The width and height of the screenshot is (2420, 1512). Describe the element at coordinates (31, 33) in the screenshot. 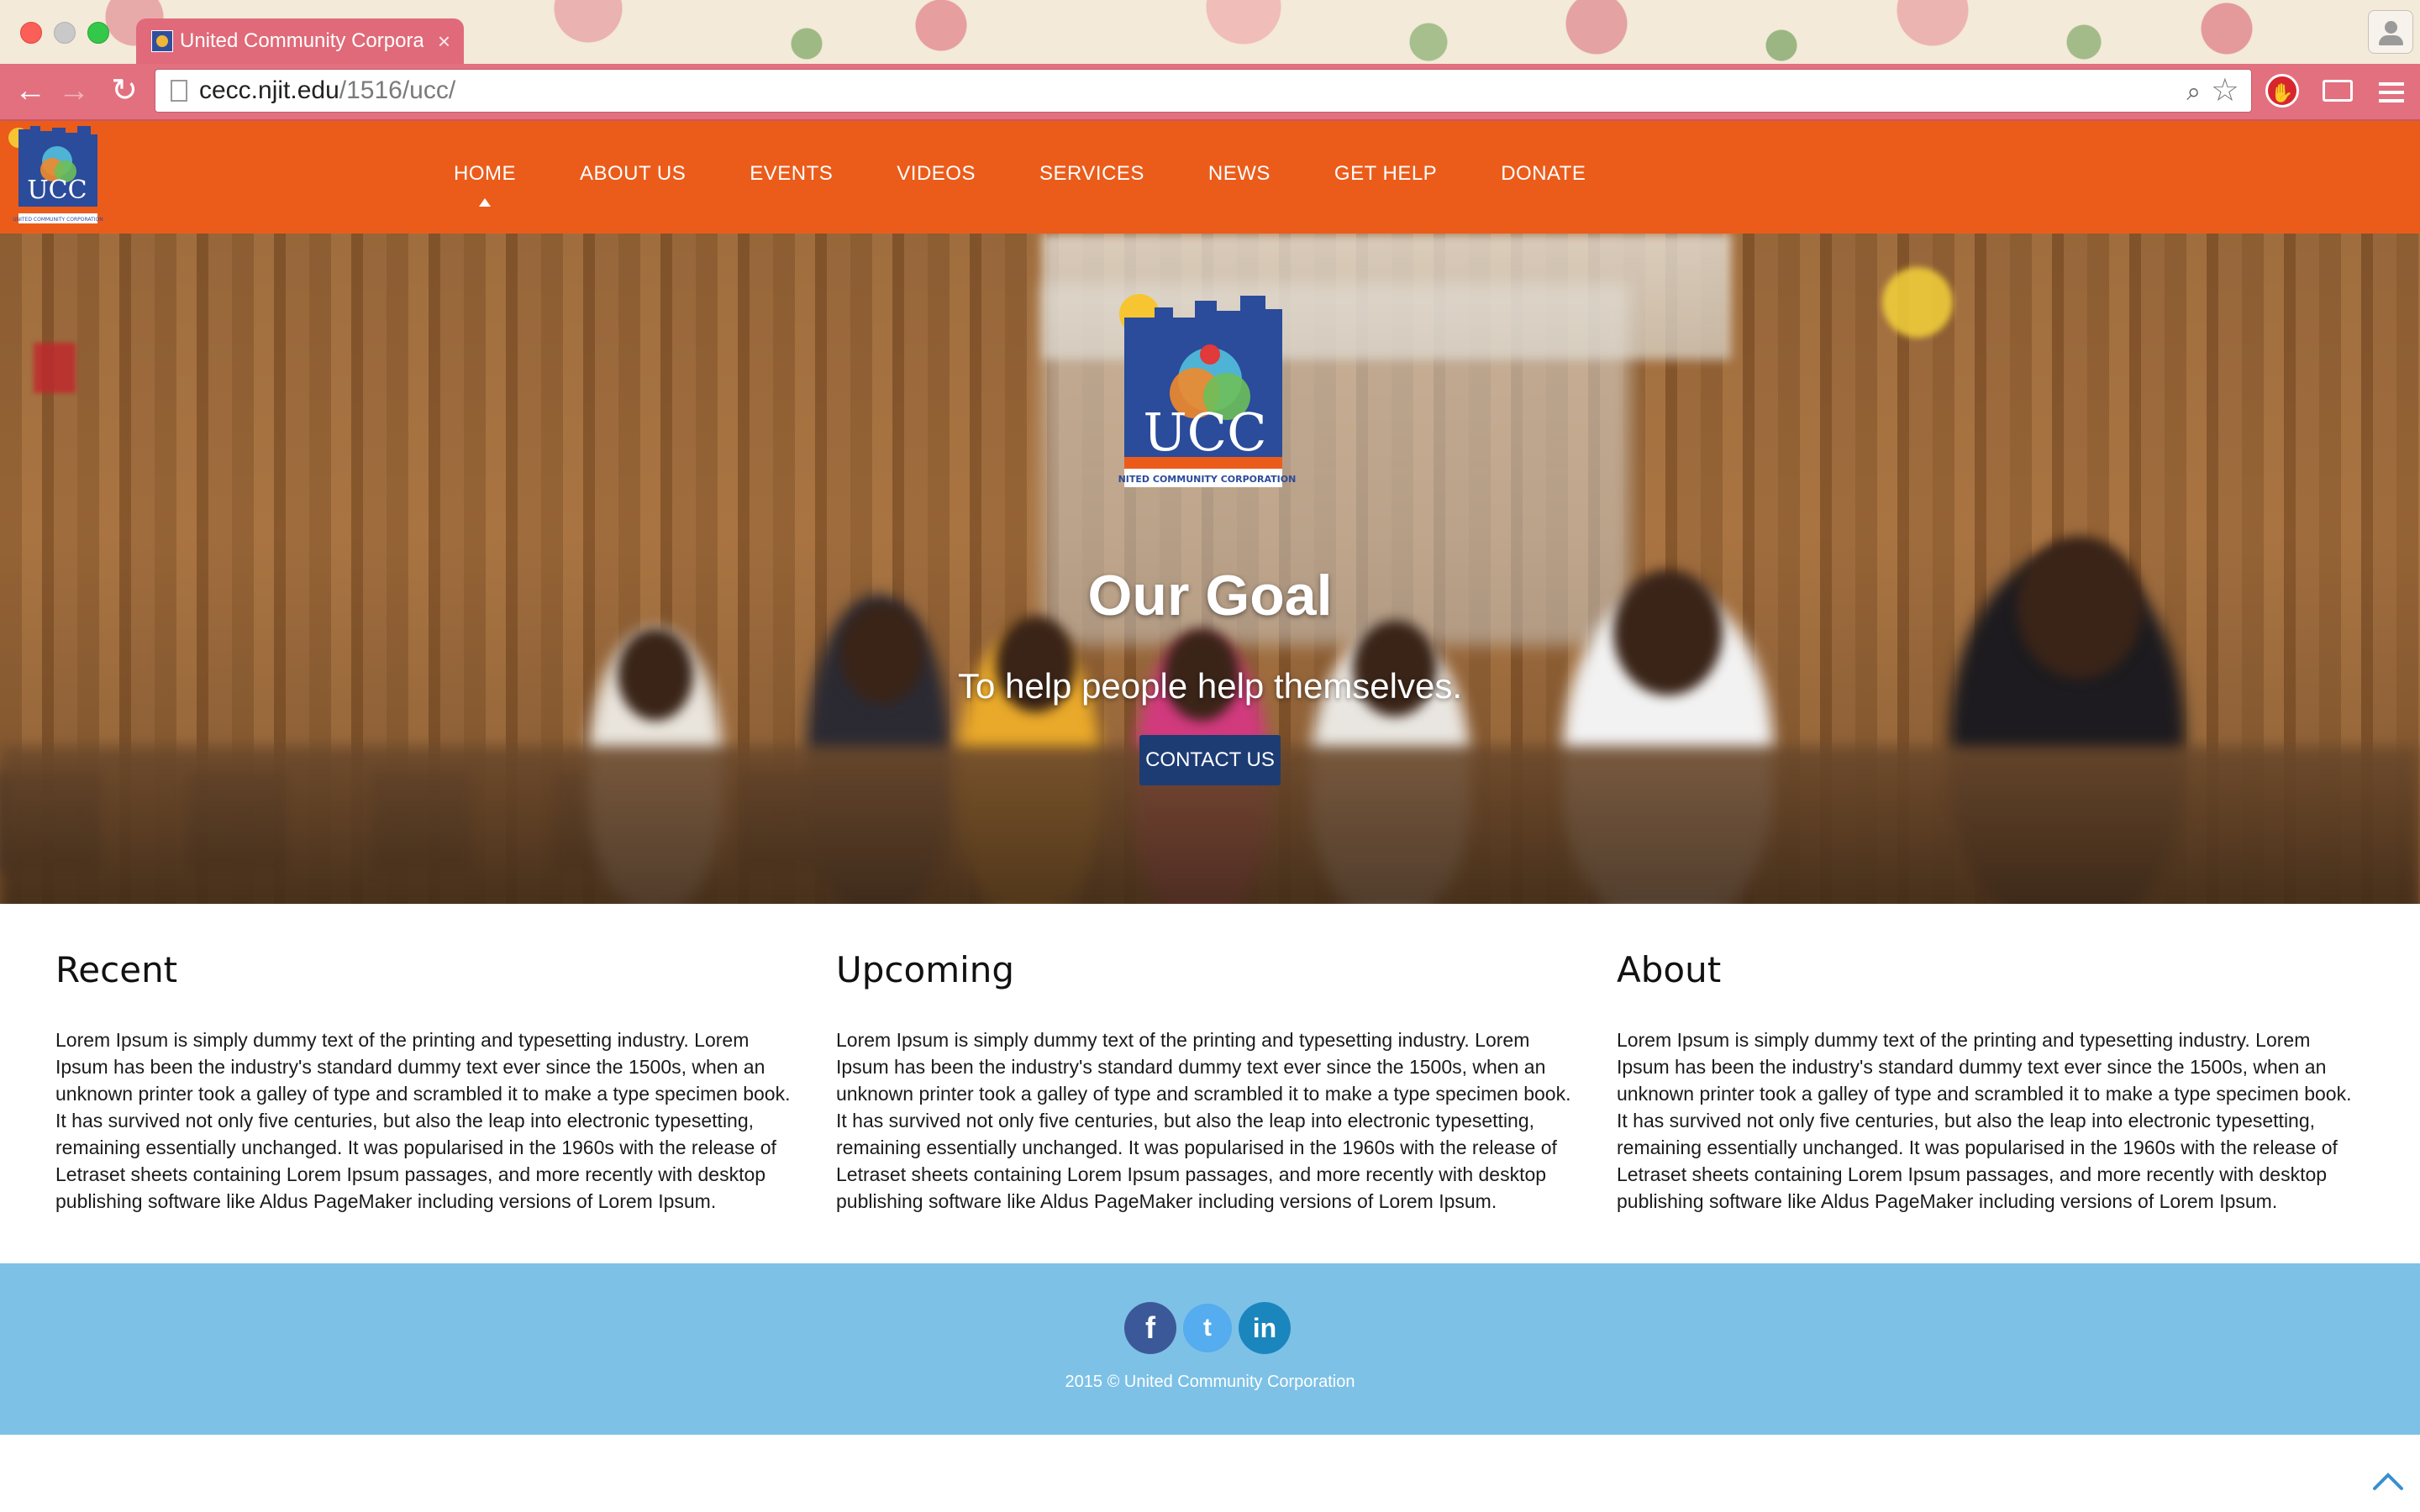

I see `window-close-button` at that location.